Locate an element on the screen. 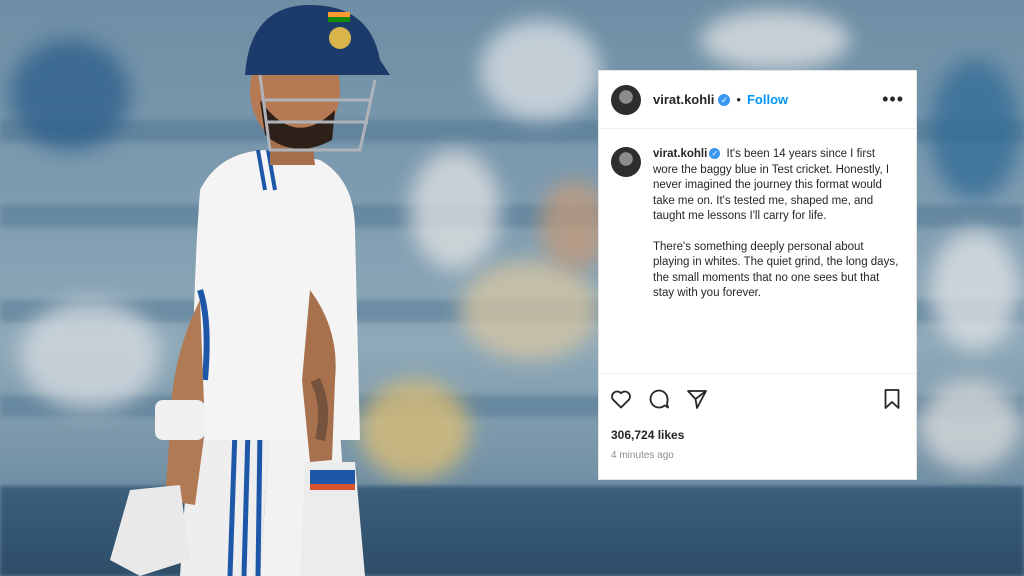  bookmark-icon is located at coordinates (892, 399).